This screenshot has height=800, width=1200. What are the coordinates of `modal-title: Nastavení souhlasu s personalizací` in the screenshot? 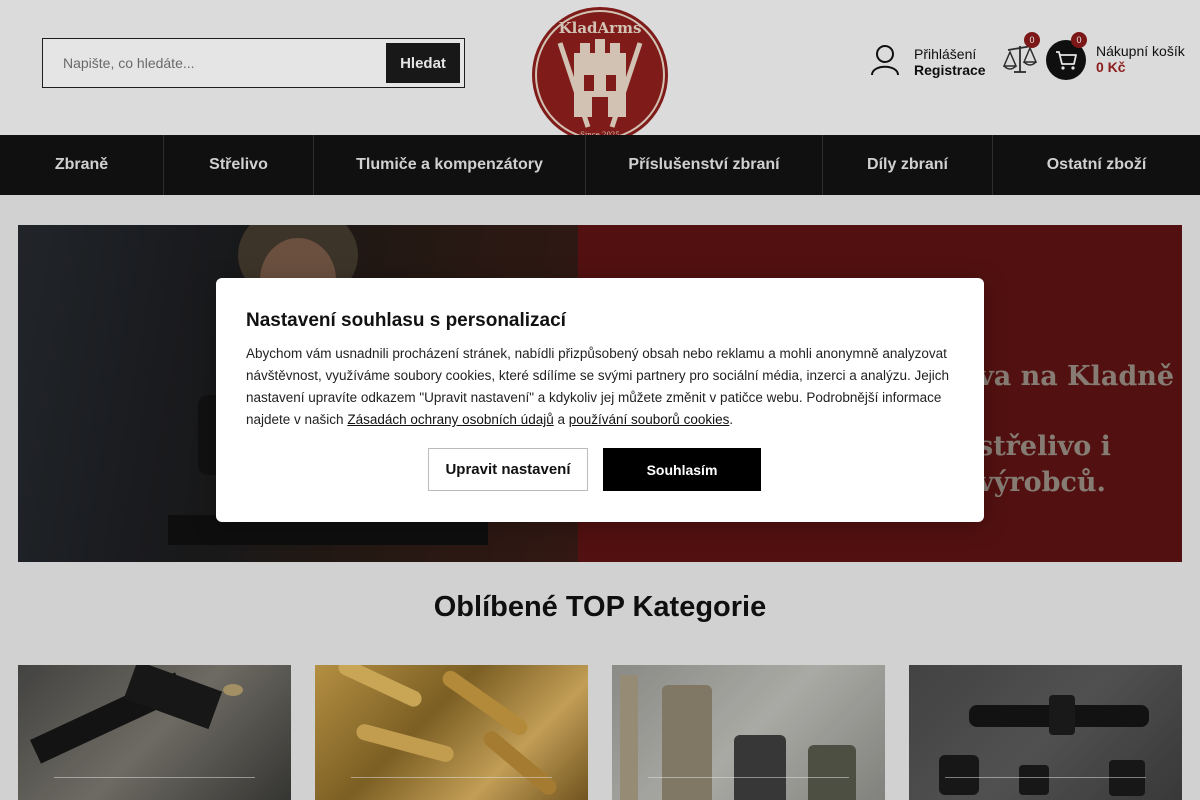 It's located at (406, 320).